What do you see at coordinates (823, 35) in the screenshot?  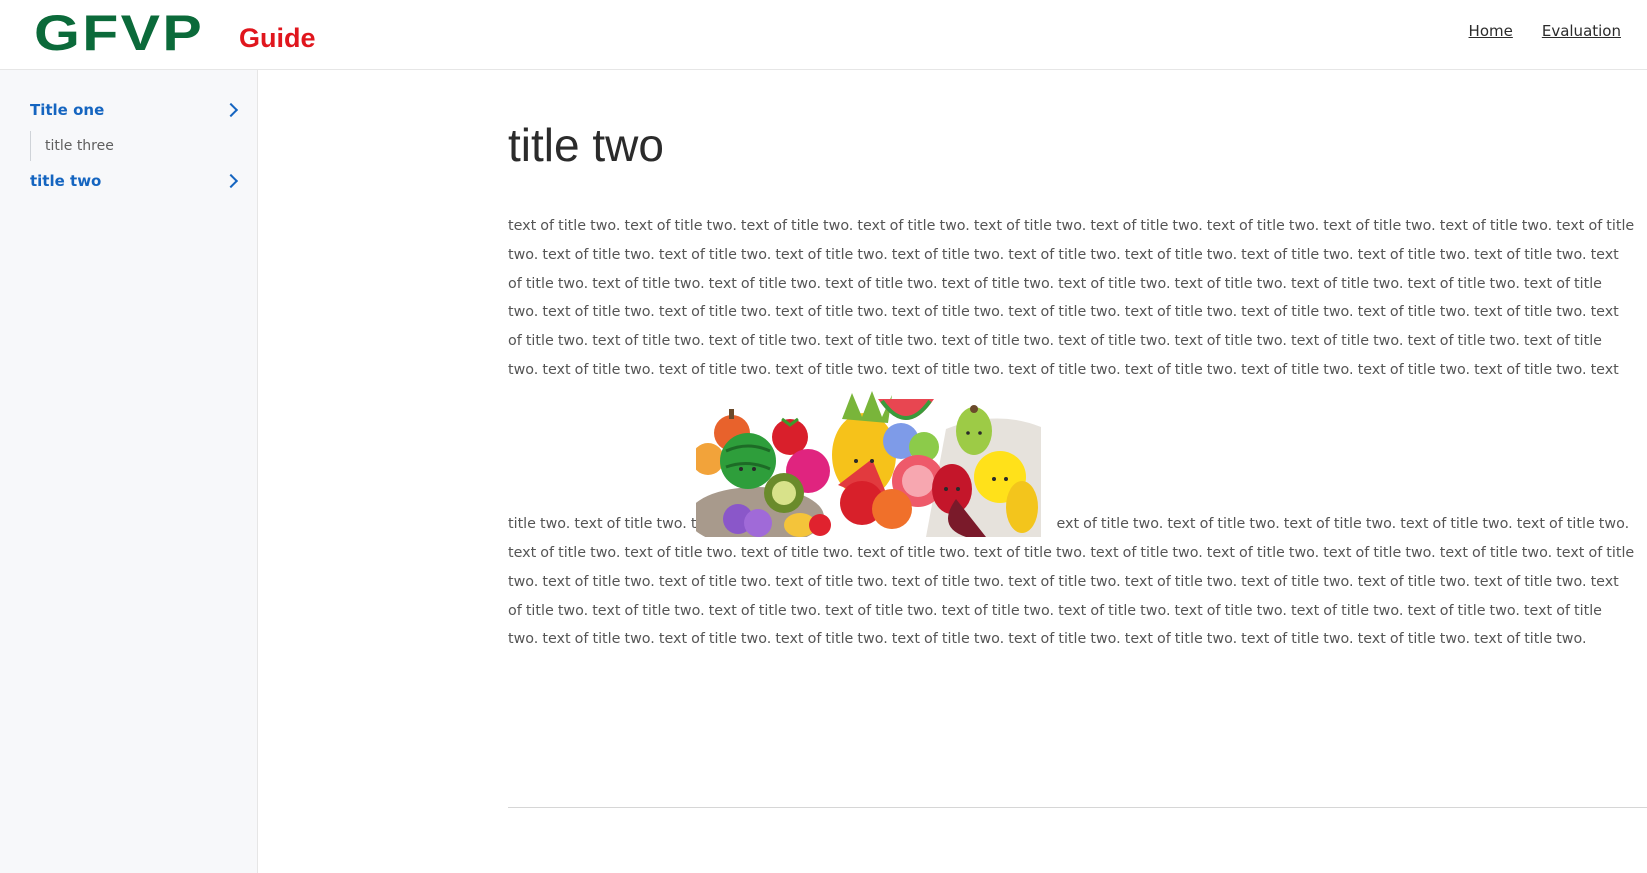 I see `top-header: GFVP Guide Home Evaluation` at bounding box center [823, 35].